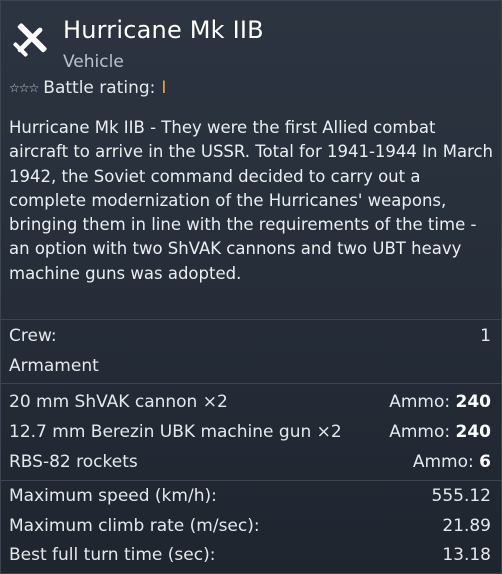  I want to click on armament-heading: Armament, so click(54, 366).